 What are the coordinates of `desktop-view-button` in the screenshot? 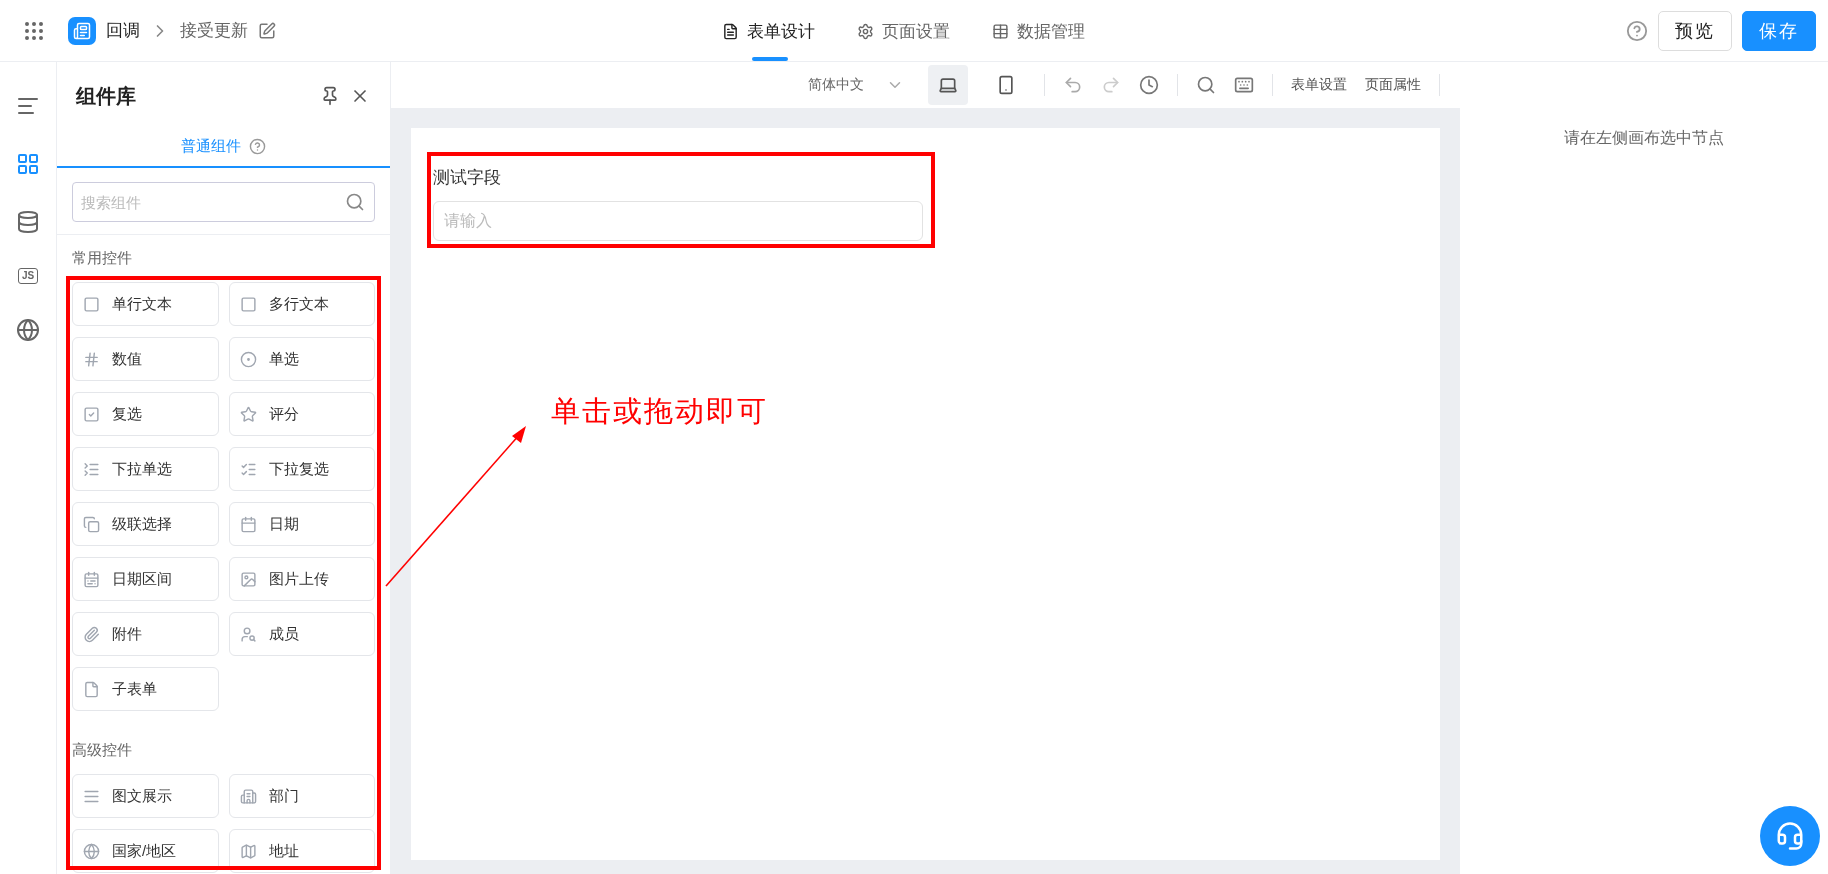 It's located at (948, 85).